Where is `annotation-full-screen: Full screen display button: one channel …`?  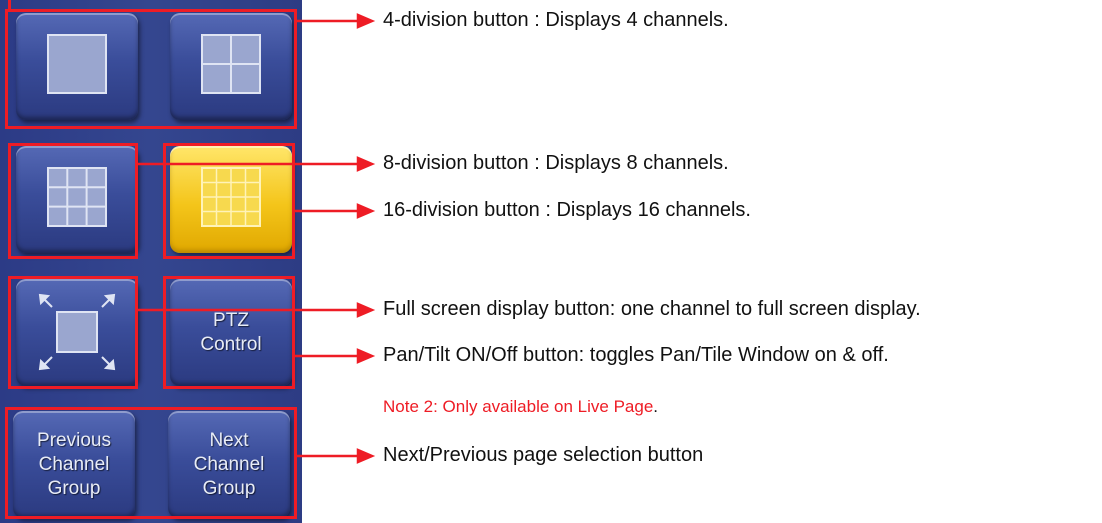
annotation-full-screen: Full screen display button: one channel … is located at coordinates (652, 309).